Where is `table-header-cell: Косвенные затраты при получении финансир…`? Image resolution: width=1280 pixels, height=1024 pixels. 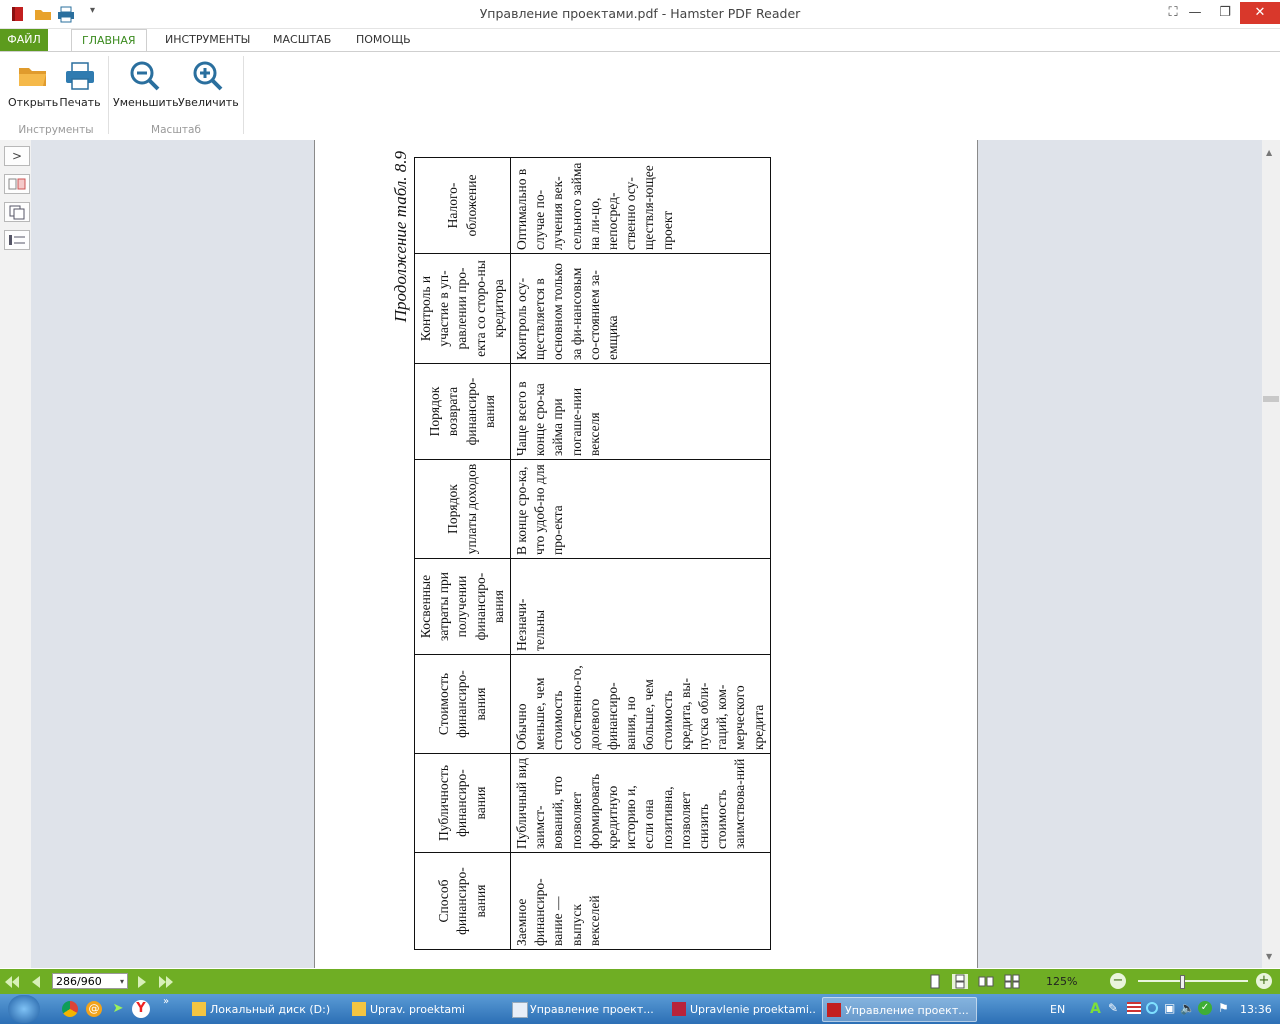
table-header-cell: Косвенные затраты при получении финансир… is located at coordinates (462, 606).